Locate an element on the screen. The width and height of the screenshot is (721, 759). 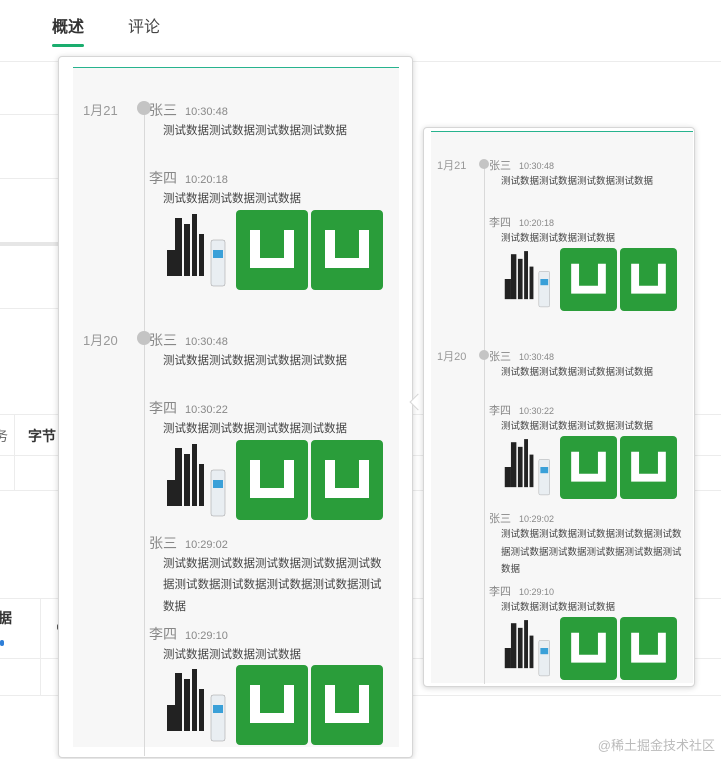
watermark: @稀土掘金技术社区 is located at coordinates (656, 745).